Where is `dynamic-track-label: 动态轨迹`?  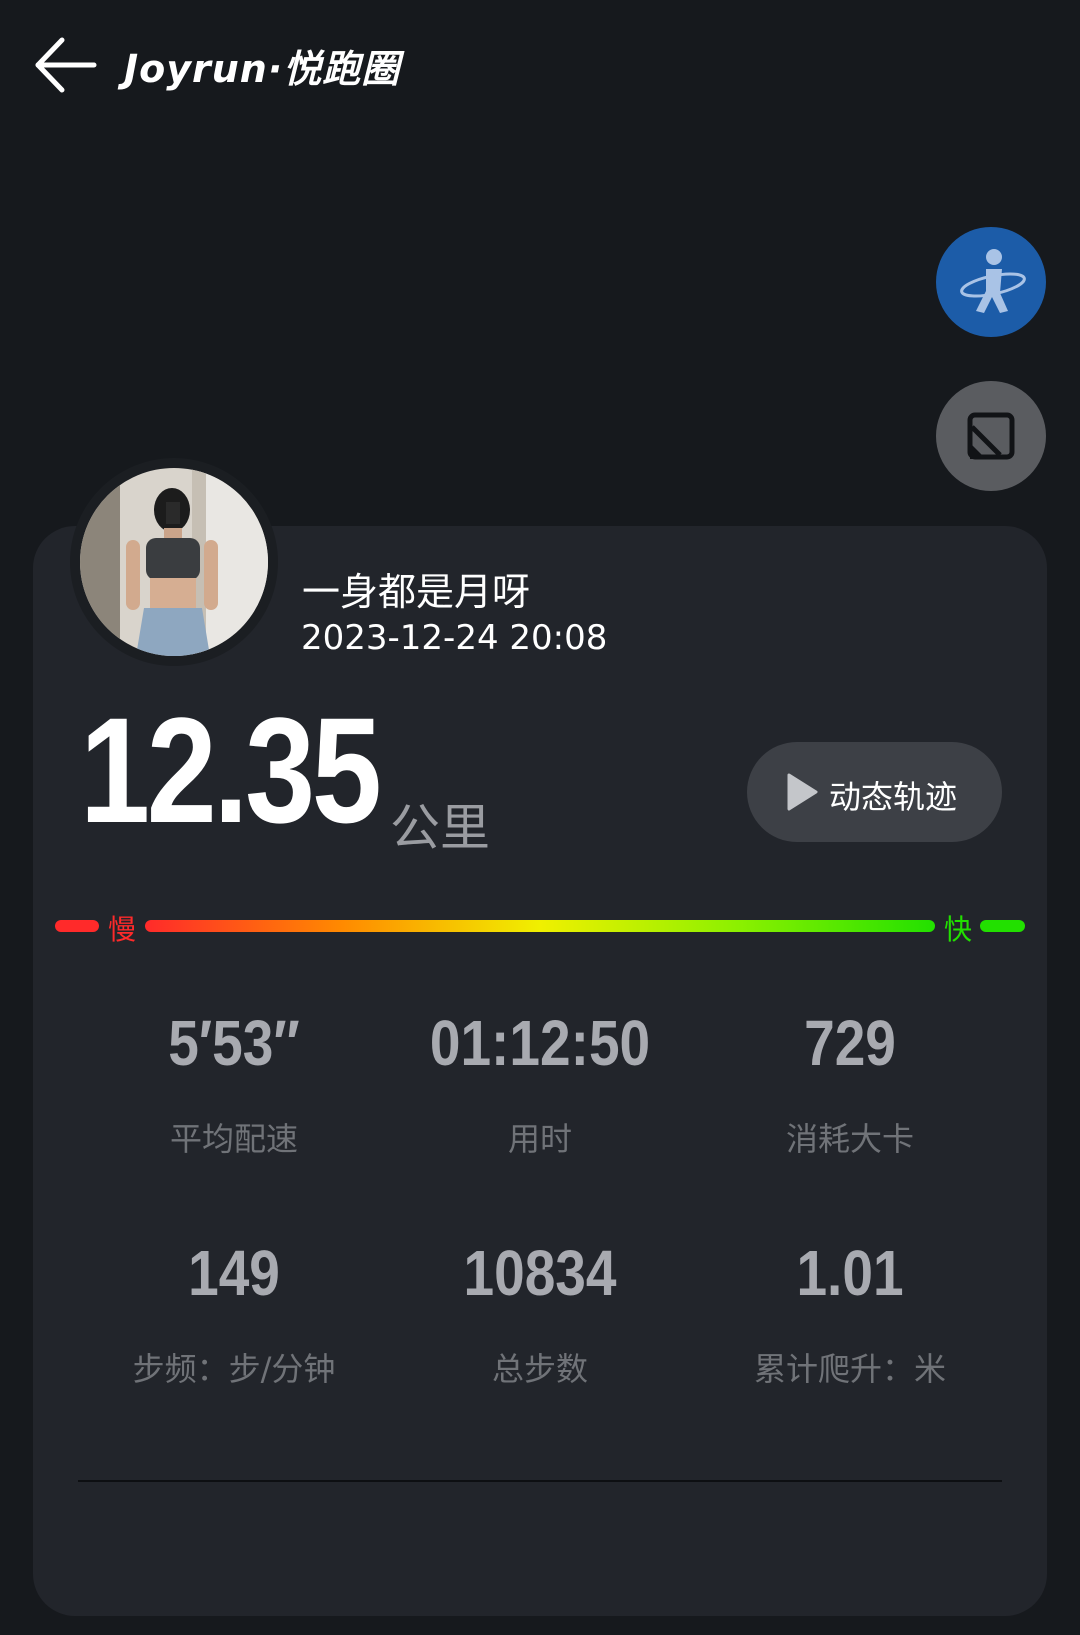 dynamic-track-label: 动态轨迹 is located at coordinates (893, 797).